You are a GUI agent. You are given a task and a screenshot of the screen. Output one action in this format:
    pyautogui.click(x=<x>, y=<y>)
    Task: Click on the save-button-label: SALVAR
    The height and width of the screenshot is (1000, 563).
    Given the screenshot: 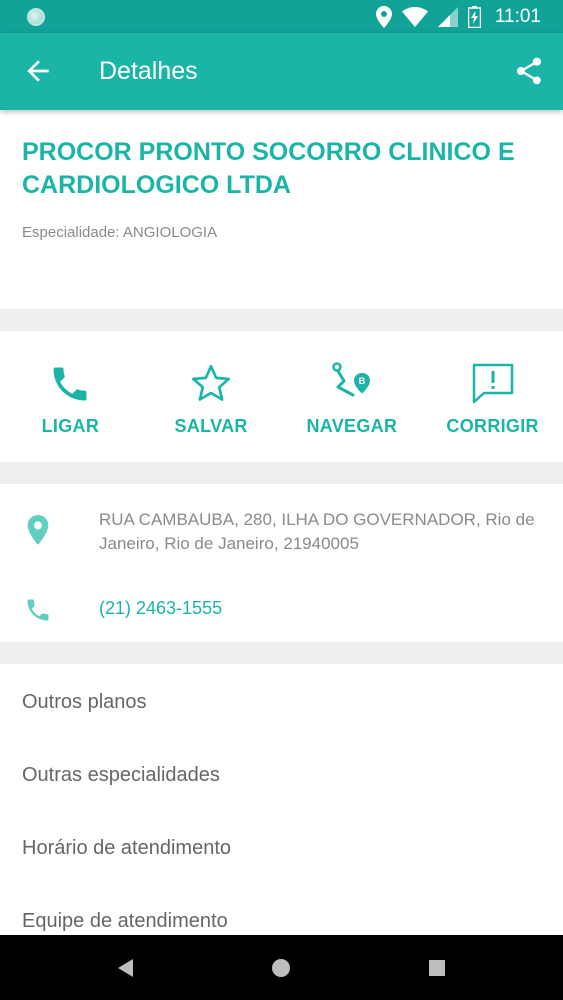 What is the action you would take?
    pyautogui.click(x=211, y=426)
    